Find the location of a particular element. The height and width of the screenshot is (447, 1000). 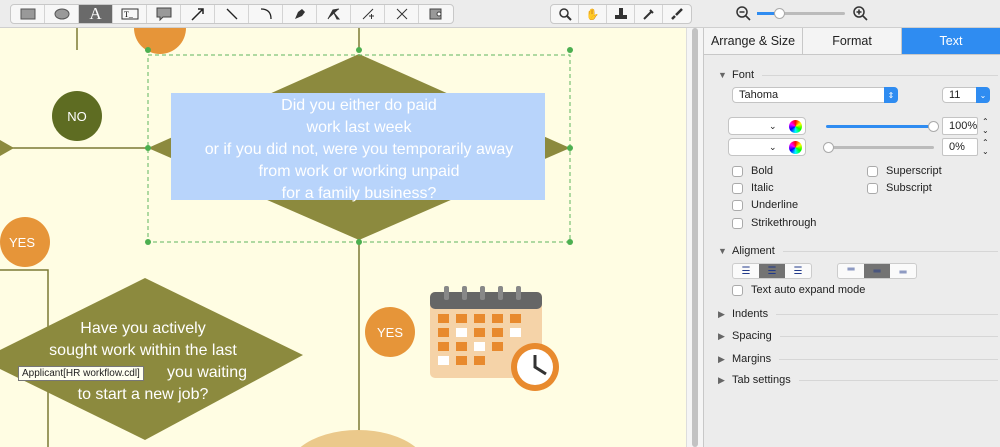

font-section-header: ▼ Font is located at coordinates (858, 75).